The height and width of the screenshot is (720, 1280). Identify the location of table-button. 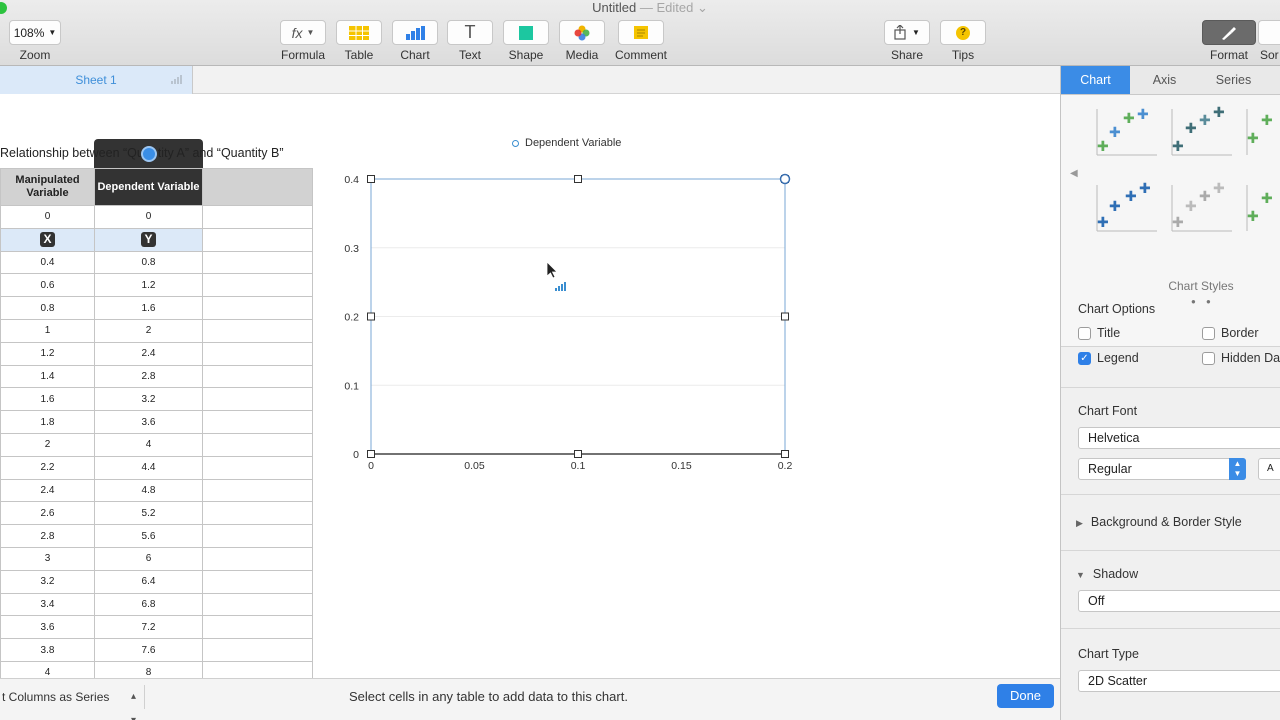
(359, 32).